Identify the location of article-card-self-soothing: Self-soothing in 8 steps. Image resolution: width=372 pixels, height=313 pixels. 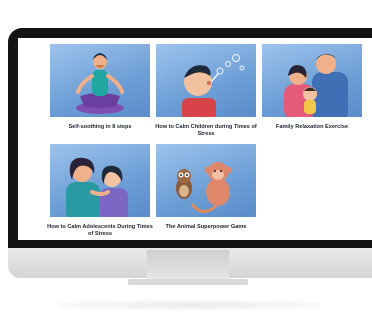
(100, 90).